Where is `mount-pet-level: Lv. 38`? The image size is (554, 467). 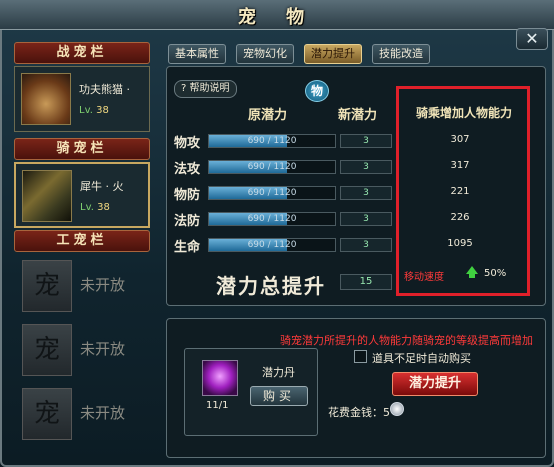
mount-pet-level: Lv. 38 is located at coordinates (95, 207).